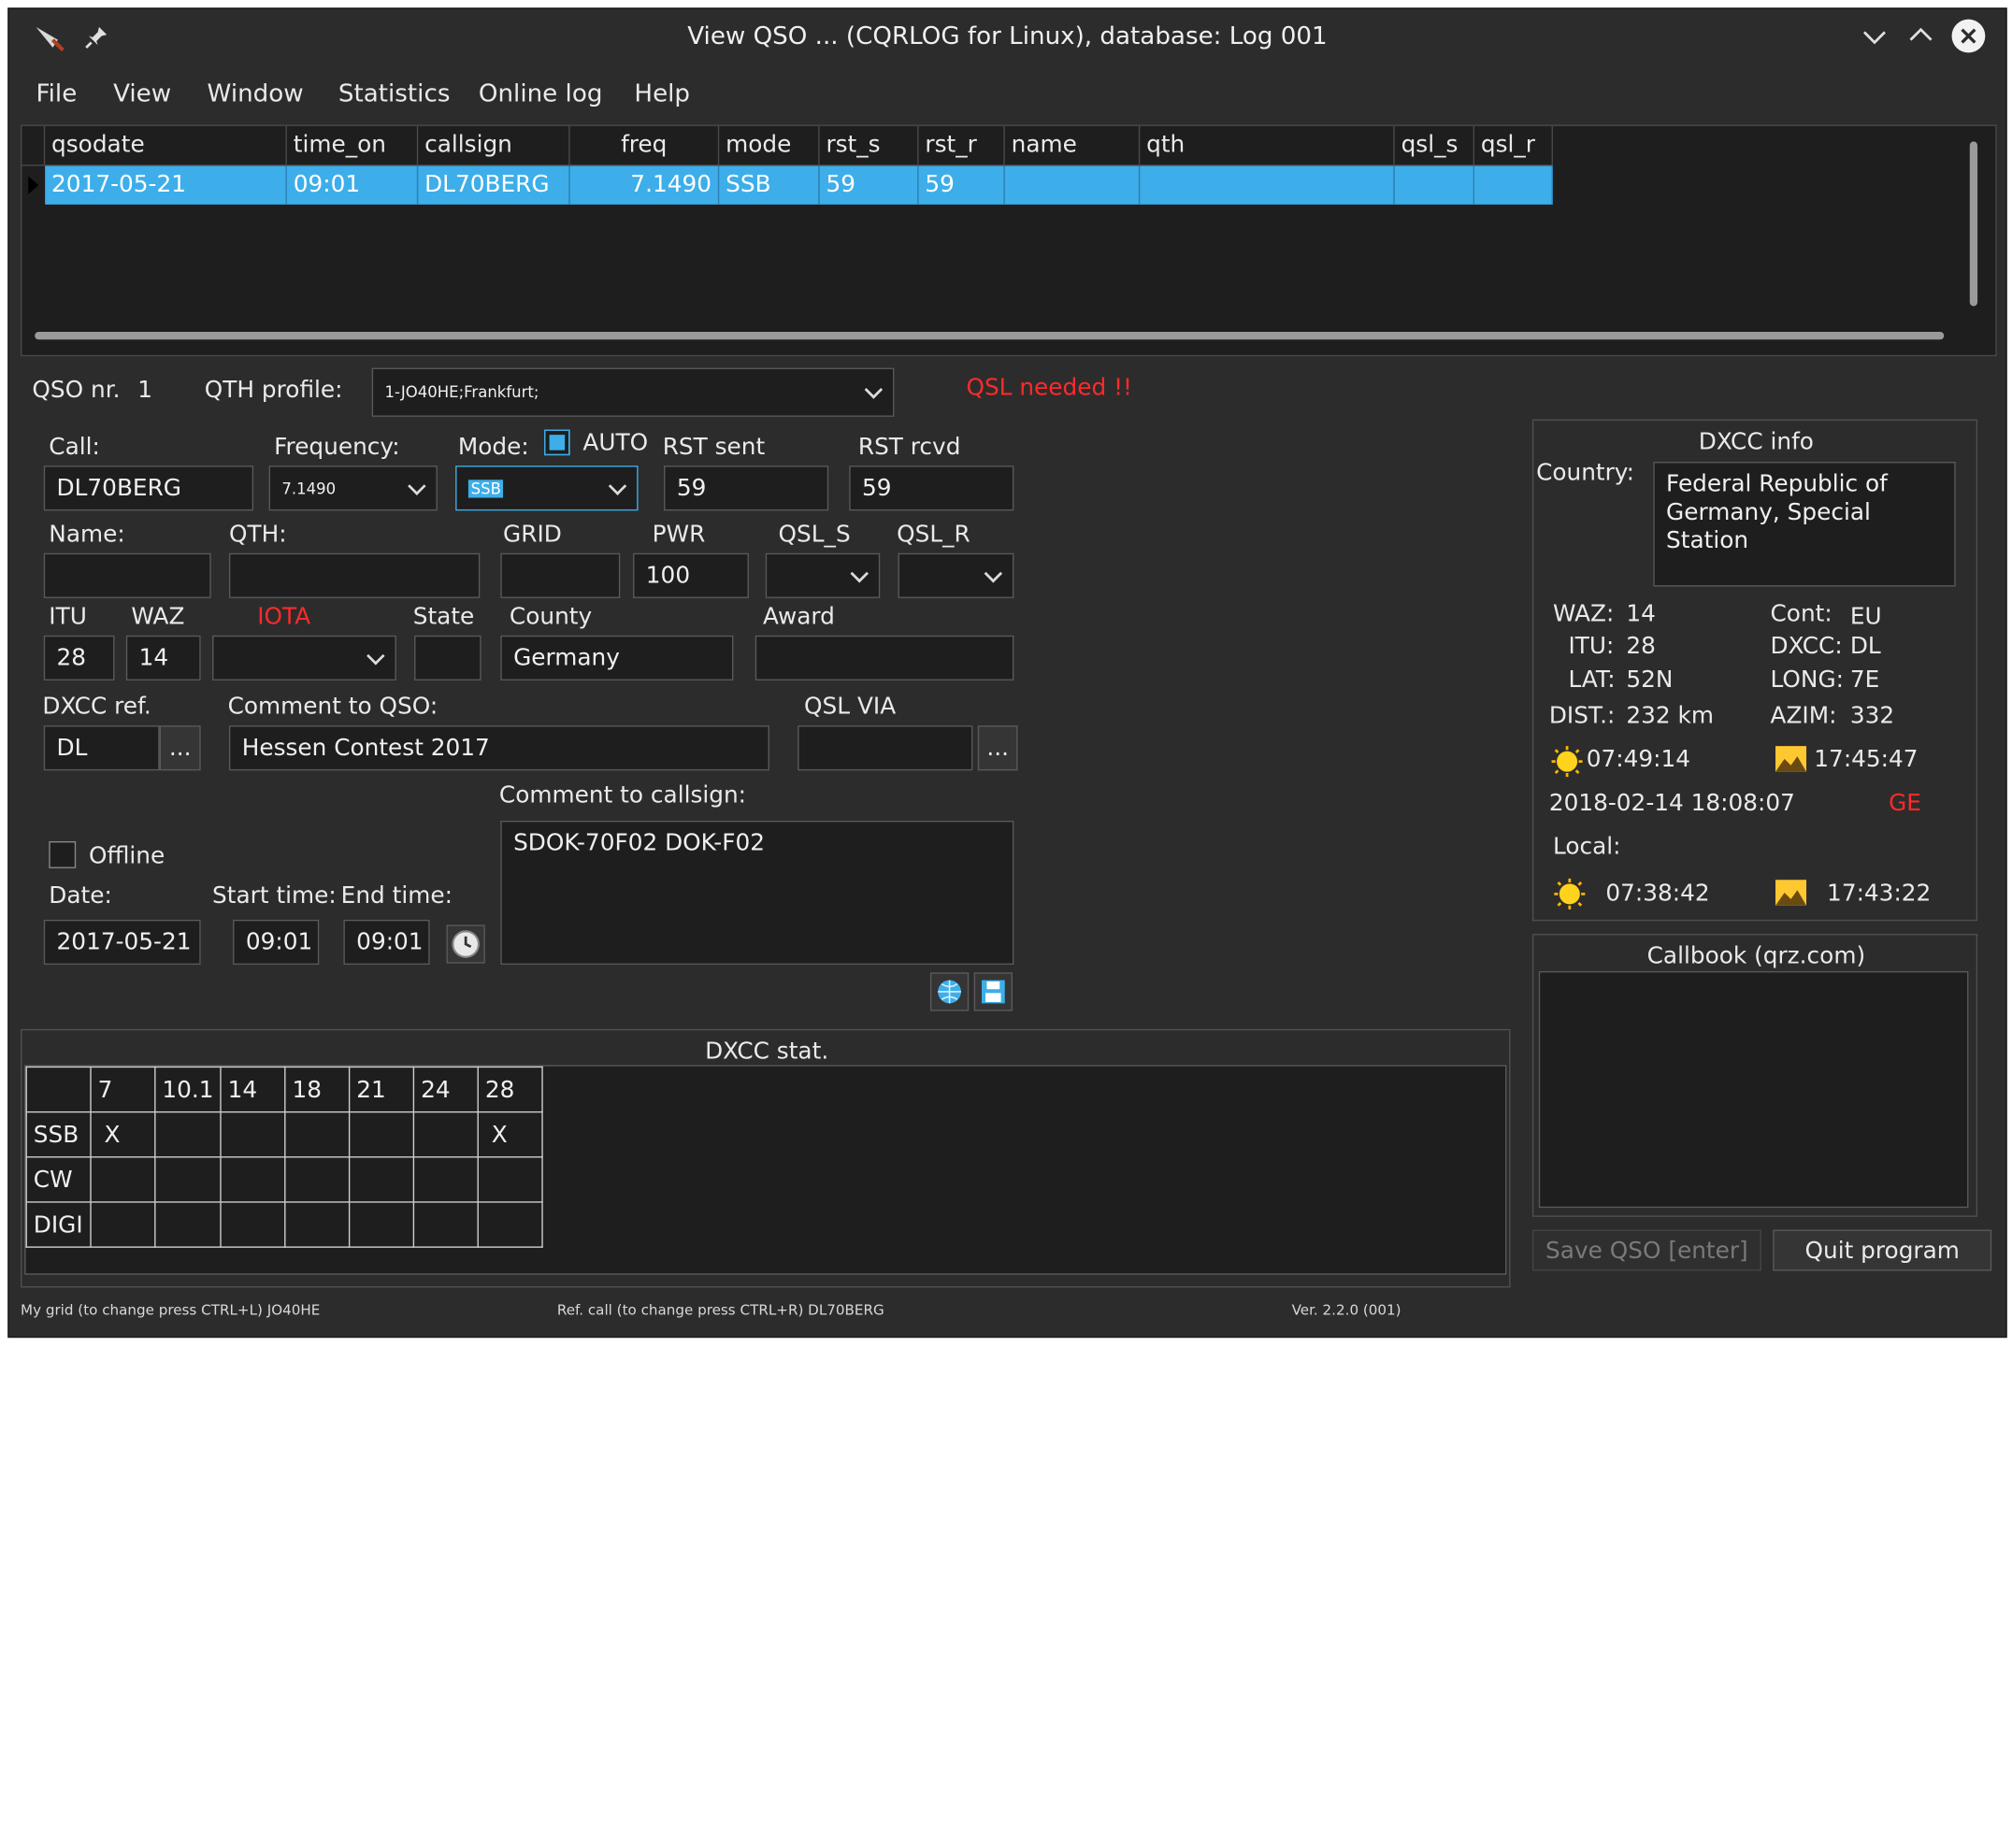  Describe the element at coordinates (961, 145) in the screenshot. I see `column-header-rst-r: rst_r` at that location.